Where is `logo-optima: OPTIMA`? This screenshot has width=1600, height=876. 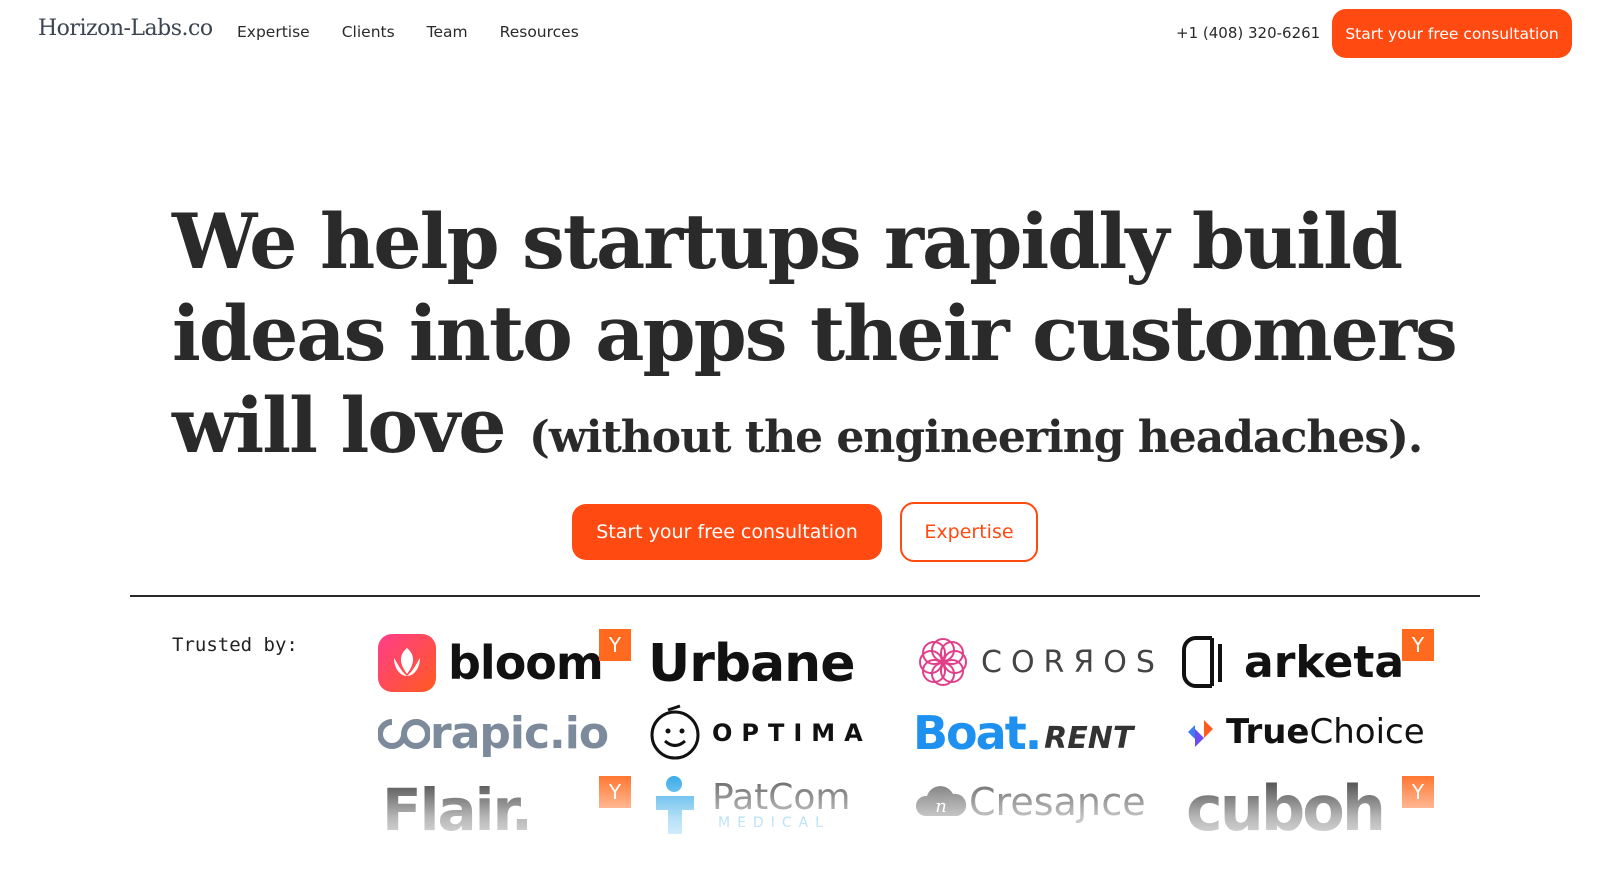 logo-optima: OPTIMA is located at coordinates (760, 733).